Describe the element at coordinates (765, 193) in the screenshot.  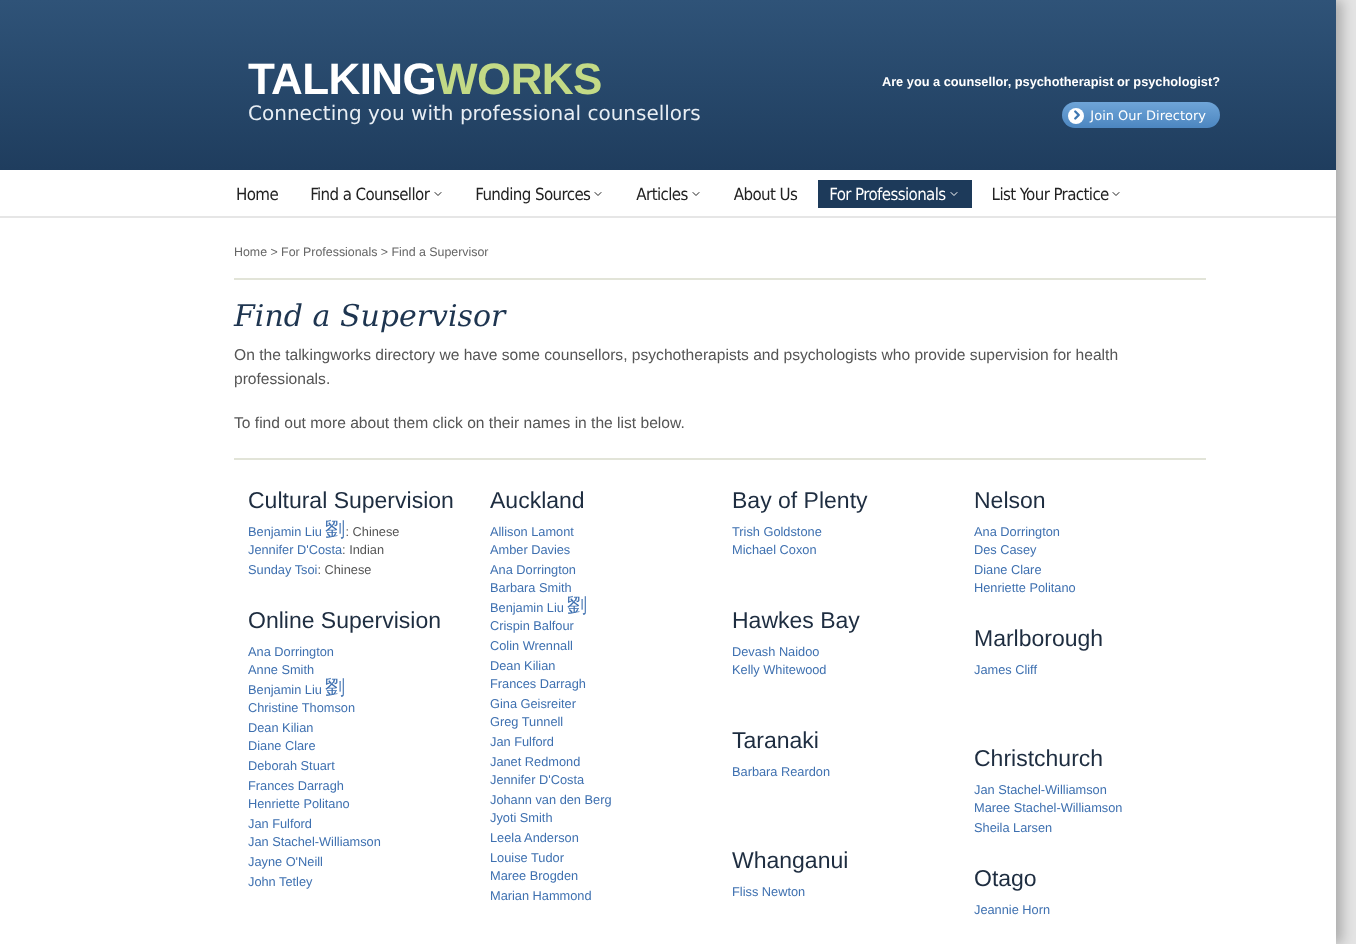
I see `nav-item: About Us` at that location.